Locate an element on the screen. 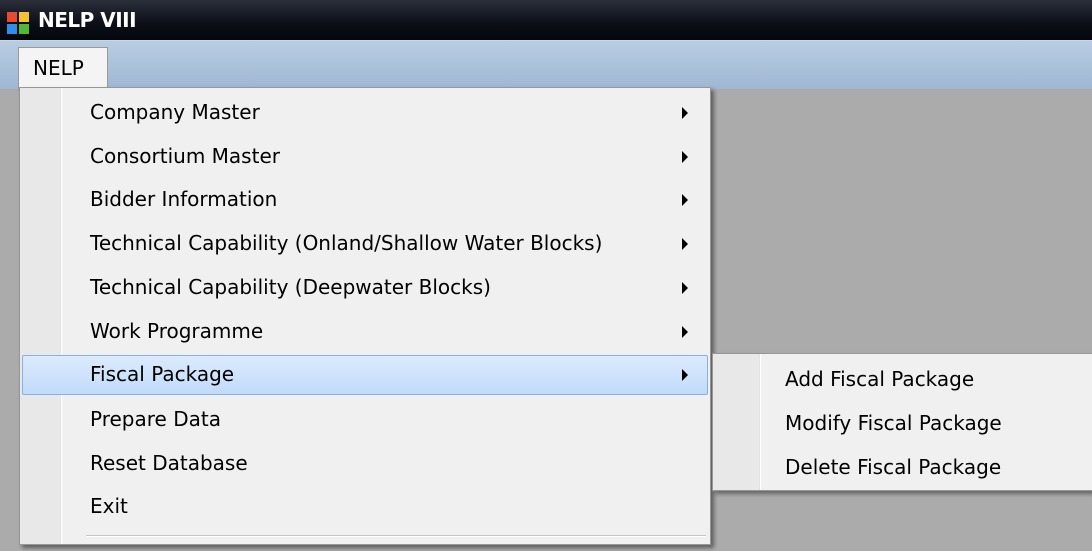 The width and height of the screenshot is (1092, 551). menu-item-company-master: Company Master is located at coordinates (365, 113).